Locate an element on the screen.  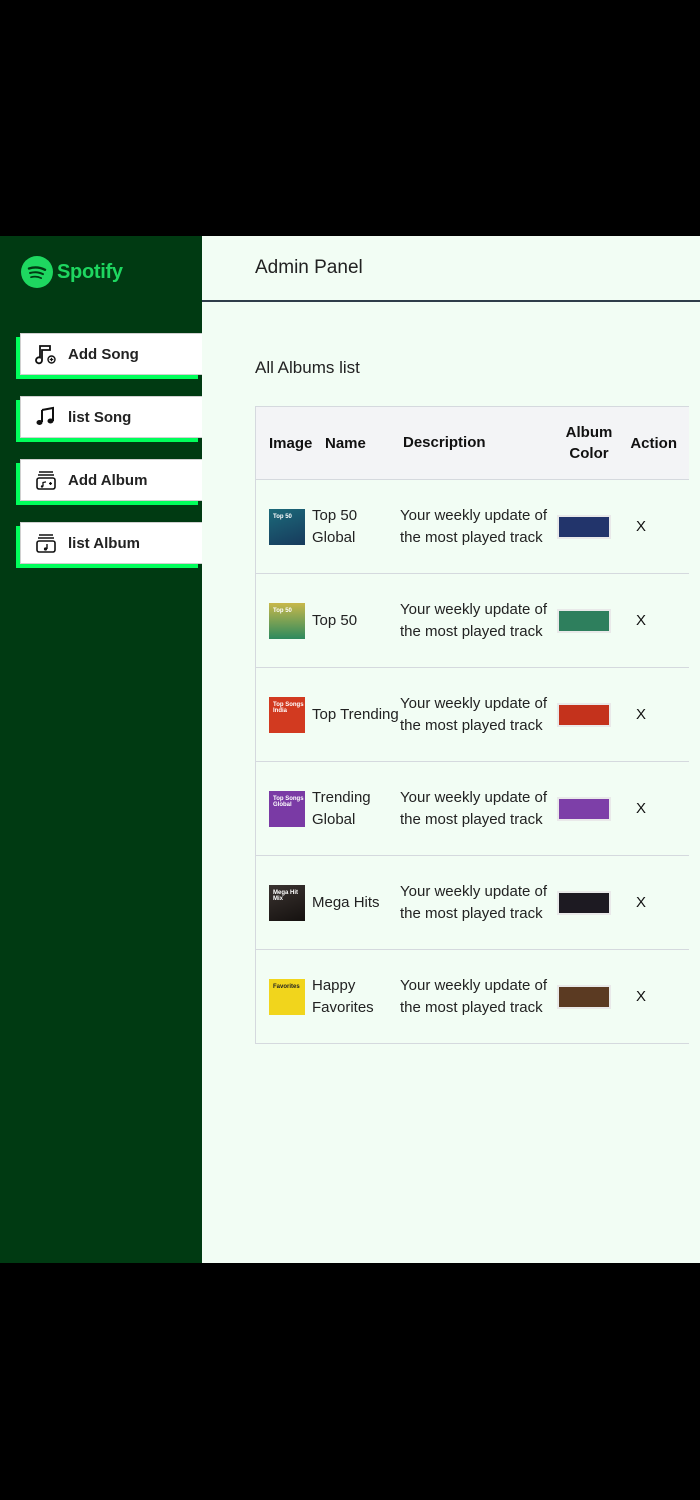
album-thumbnail-text: Top Songs Global is located at coordinates (288, 801).